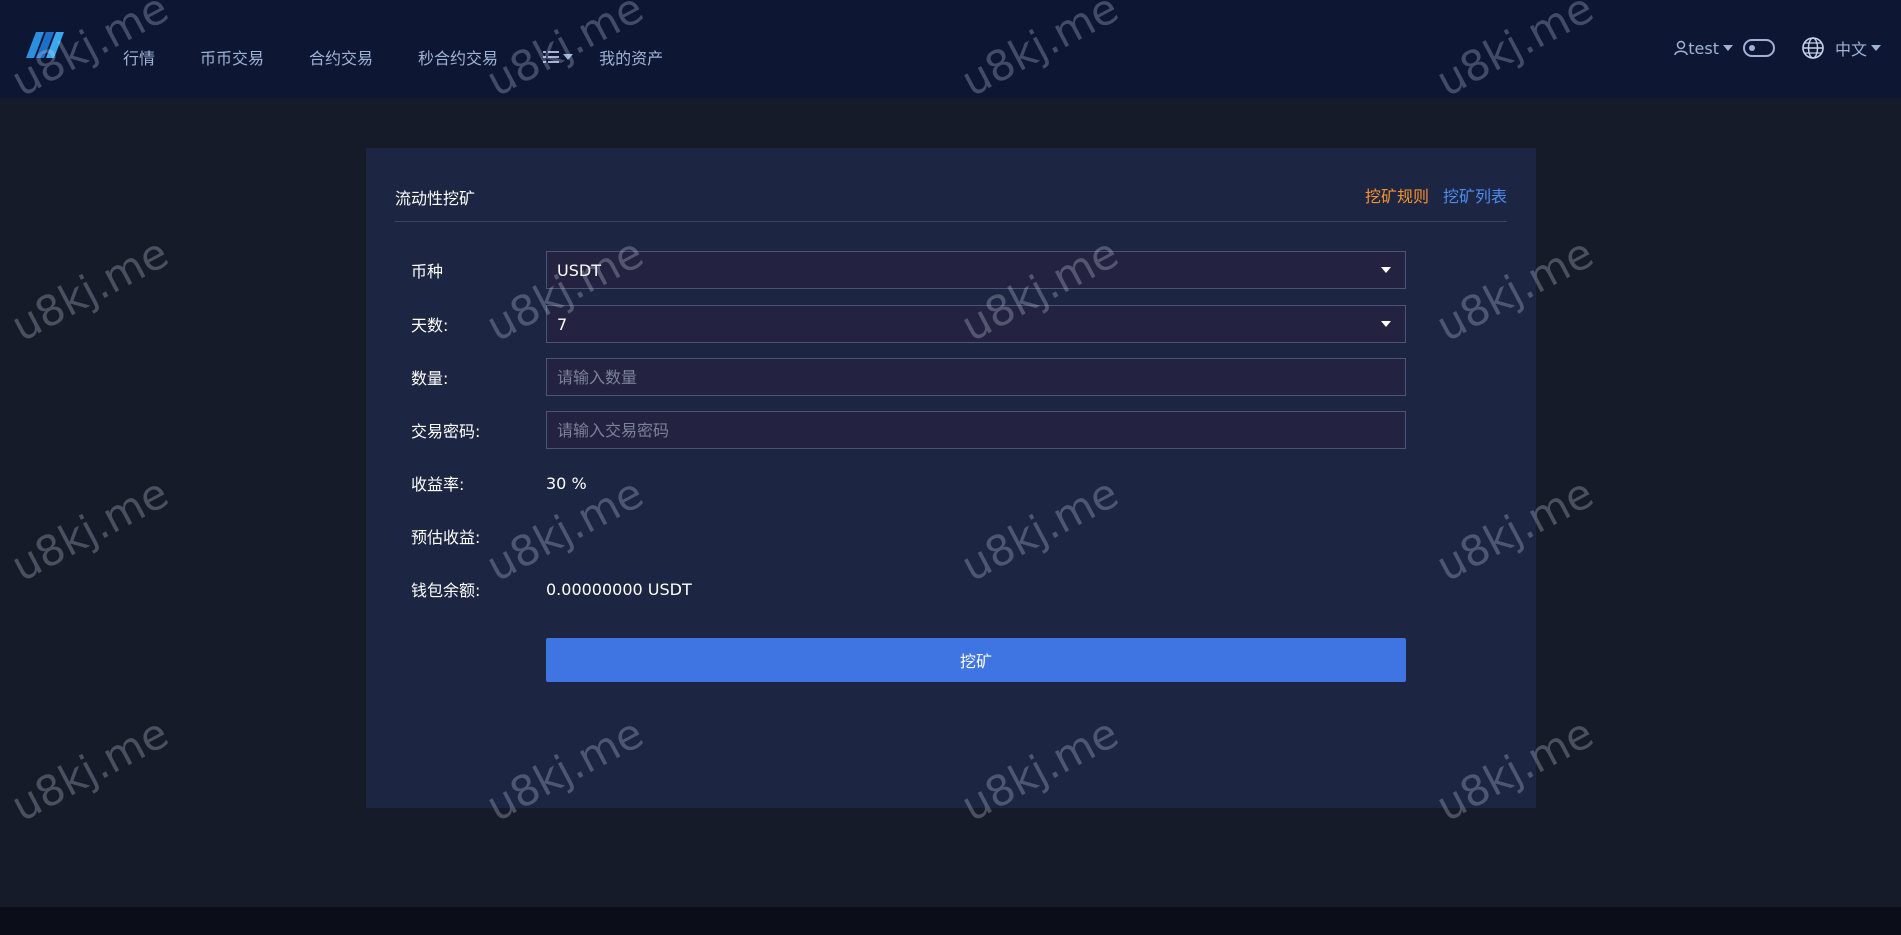 The width and height of the screenshot is (1901, 935). What do you see at coordinates (430, 378) in the screenshot?
I see `amount-label: 数量:` at bounding box center [430, 378].